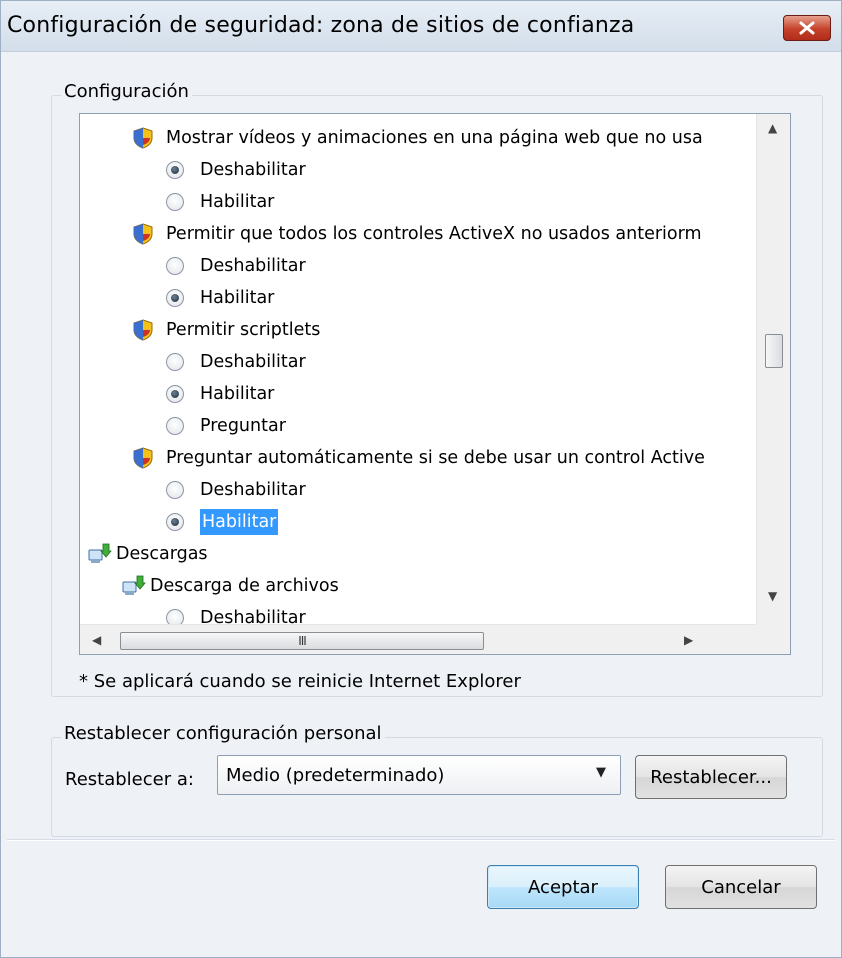 The image size is (842, 958). I want to click on cancel-button: Cancelar, so click(741, 887).